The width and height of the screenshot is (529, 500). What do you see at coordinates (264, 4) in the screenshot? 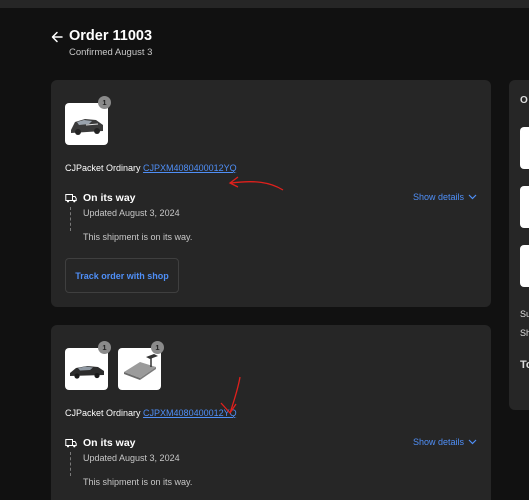
I see `top-bar` at bounding box center [264, 4].